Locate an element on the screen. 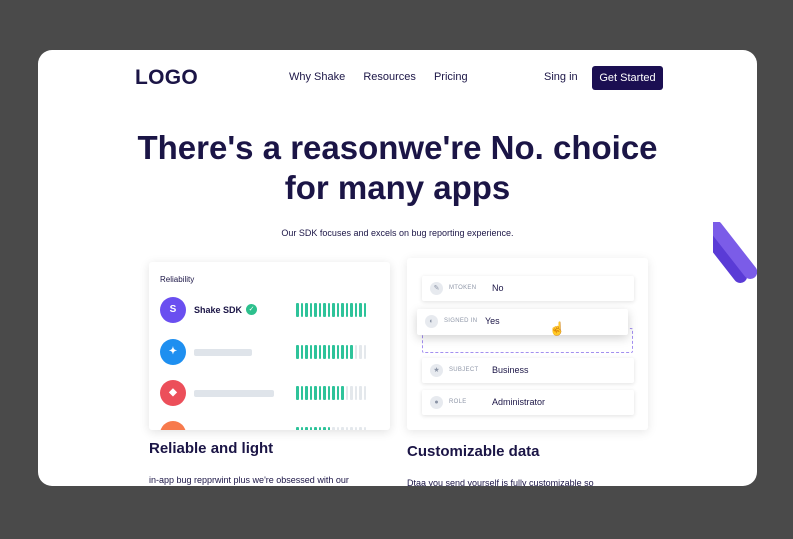  reliability-title: Reliability is located at coordinates (177, 279).